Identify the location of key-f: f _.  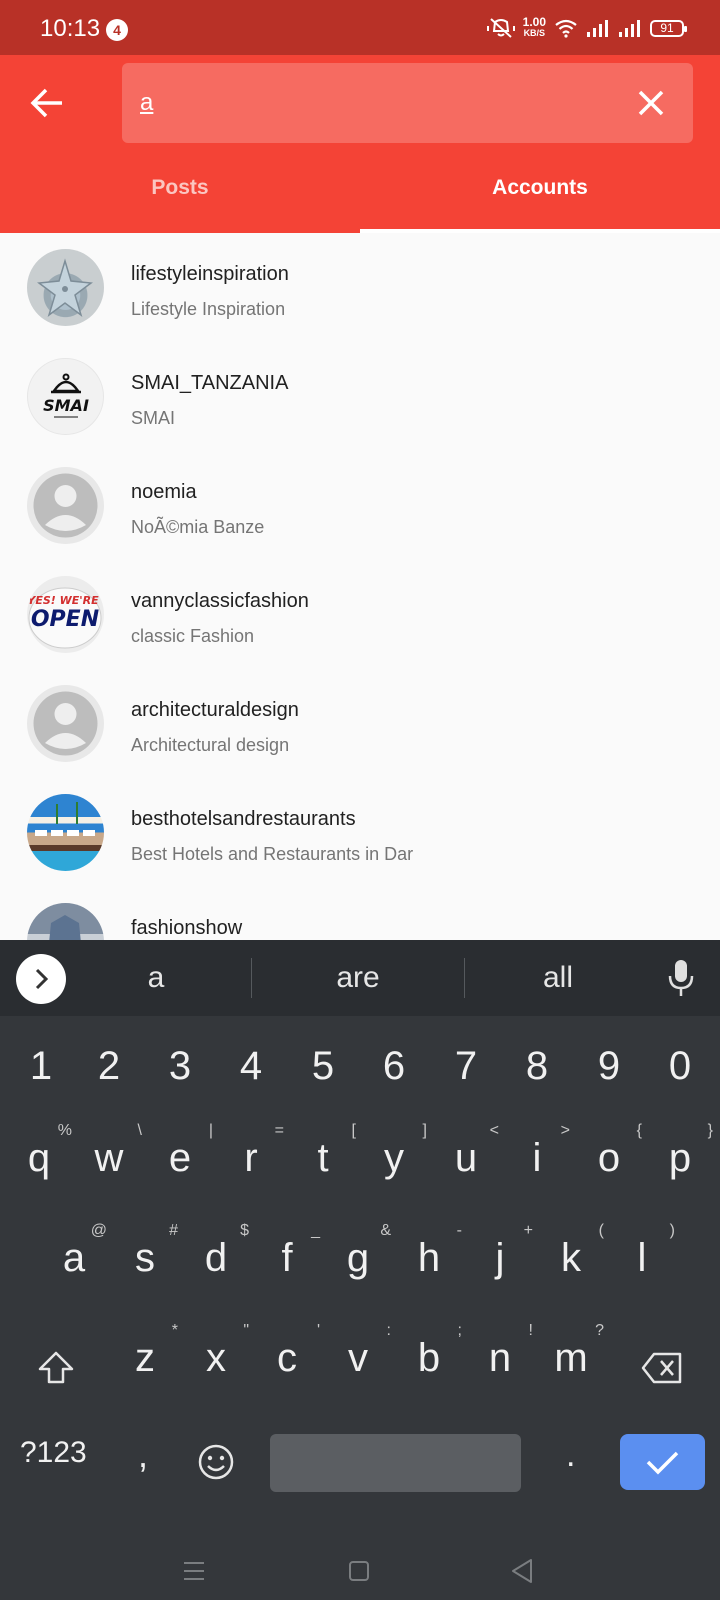
(287, 1251).